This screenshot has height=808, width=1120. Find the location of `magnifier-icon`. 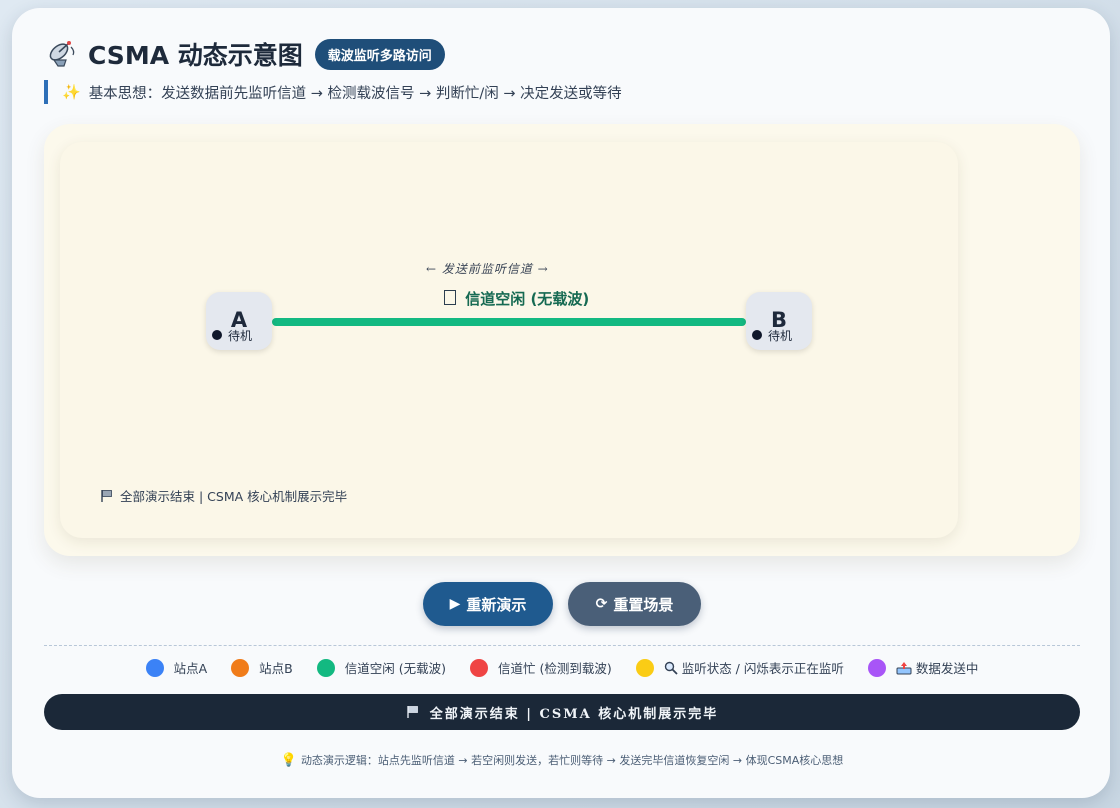

magnifier-icon is located at coordinates (671, 668).